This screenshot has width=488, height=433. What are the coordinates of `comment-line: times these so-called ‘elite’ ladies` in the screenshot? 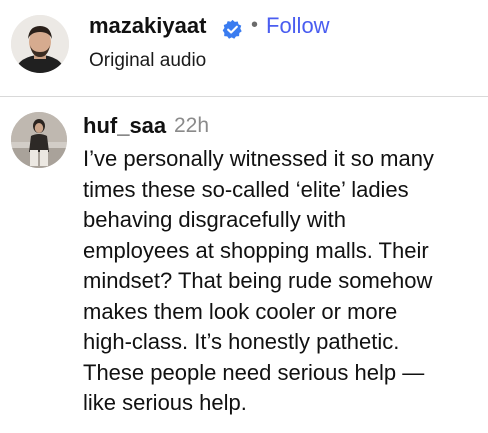 It's located at (246, 189).